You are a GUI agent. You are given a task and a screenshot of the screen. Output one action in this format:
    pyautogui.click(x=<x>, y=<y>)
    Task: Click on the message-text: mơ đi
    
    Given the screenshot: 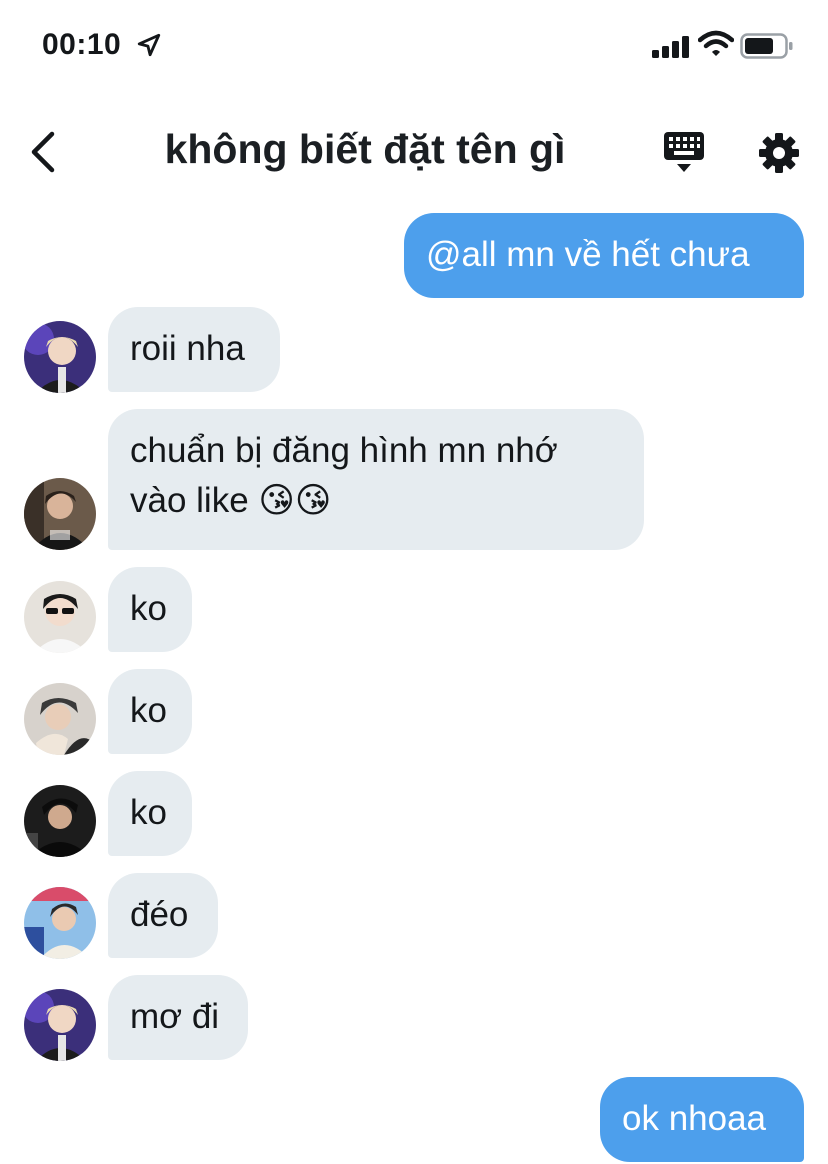 What is the action you would take?
    pyautogui.click(x=175, y=1016)
    